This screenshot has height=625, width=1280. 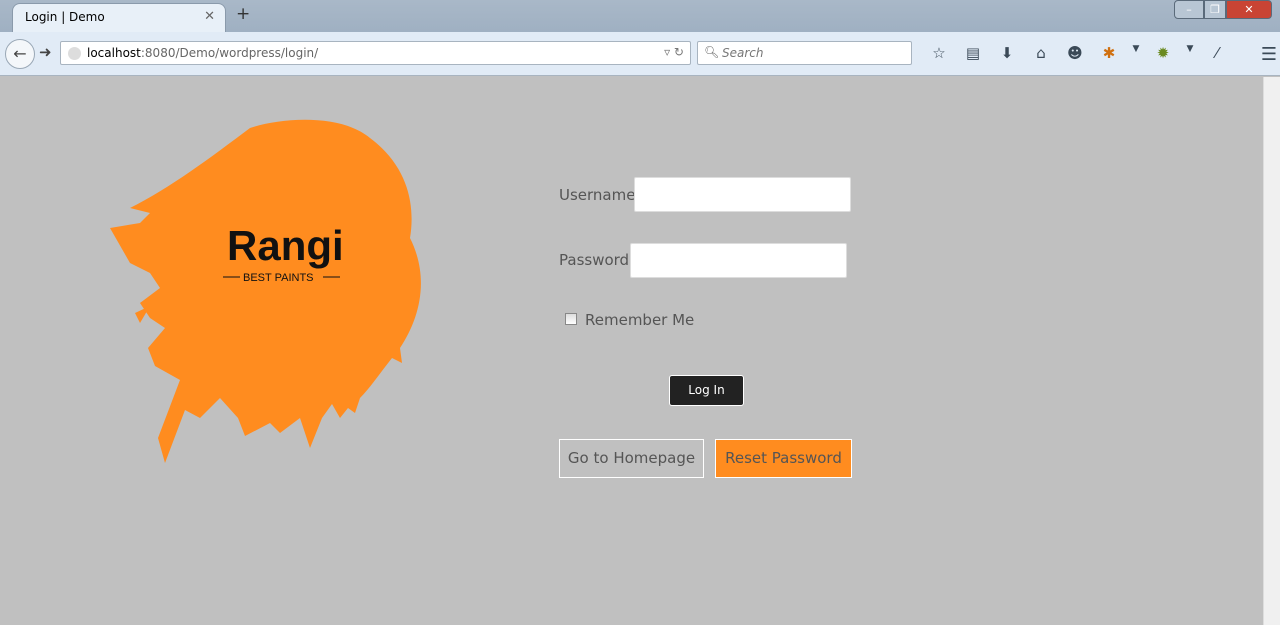 I want to click on home-icon: ⌂, so click(x=1041, y=54).